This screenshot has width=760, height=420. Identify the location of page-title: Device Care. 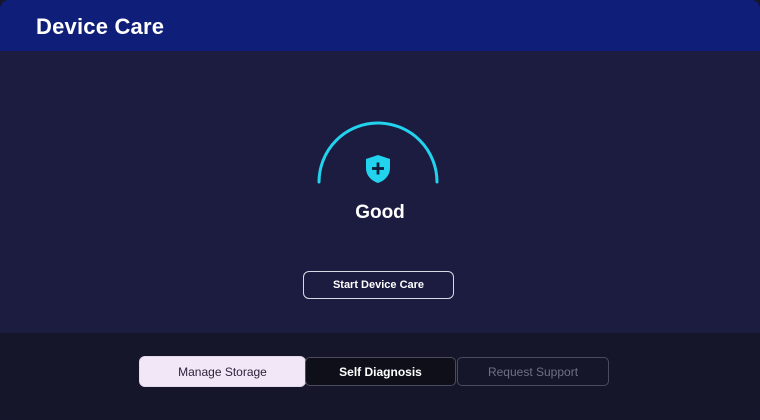
(100, 26).